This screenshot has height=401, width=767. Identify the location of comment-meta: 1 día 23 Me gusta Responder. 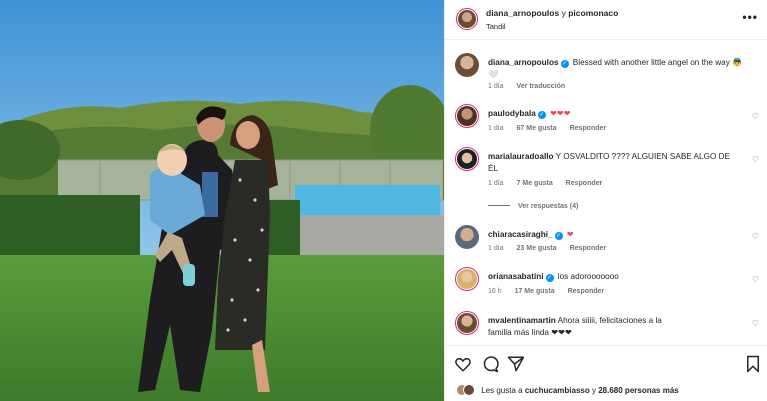
(552, 248).